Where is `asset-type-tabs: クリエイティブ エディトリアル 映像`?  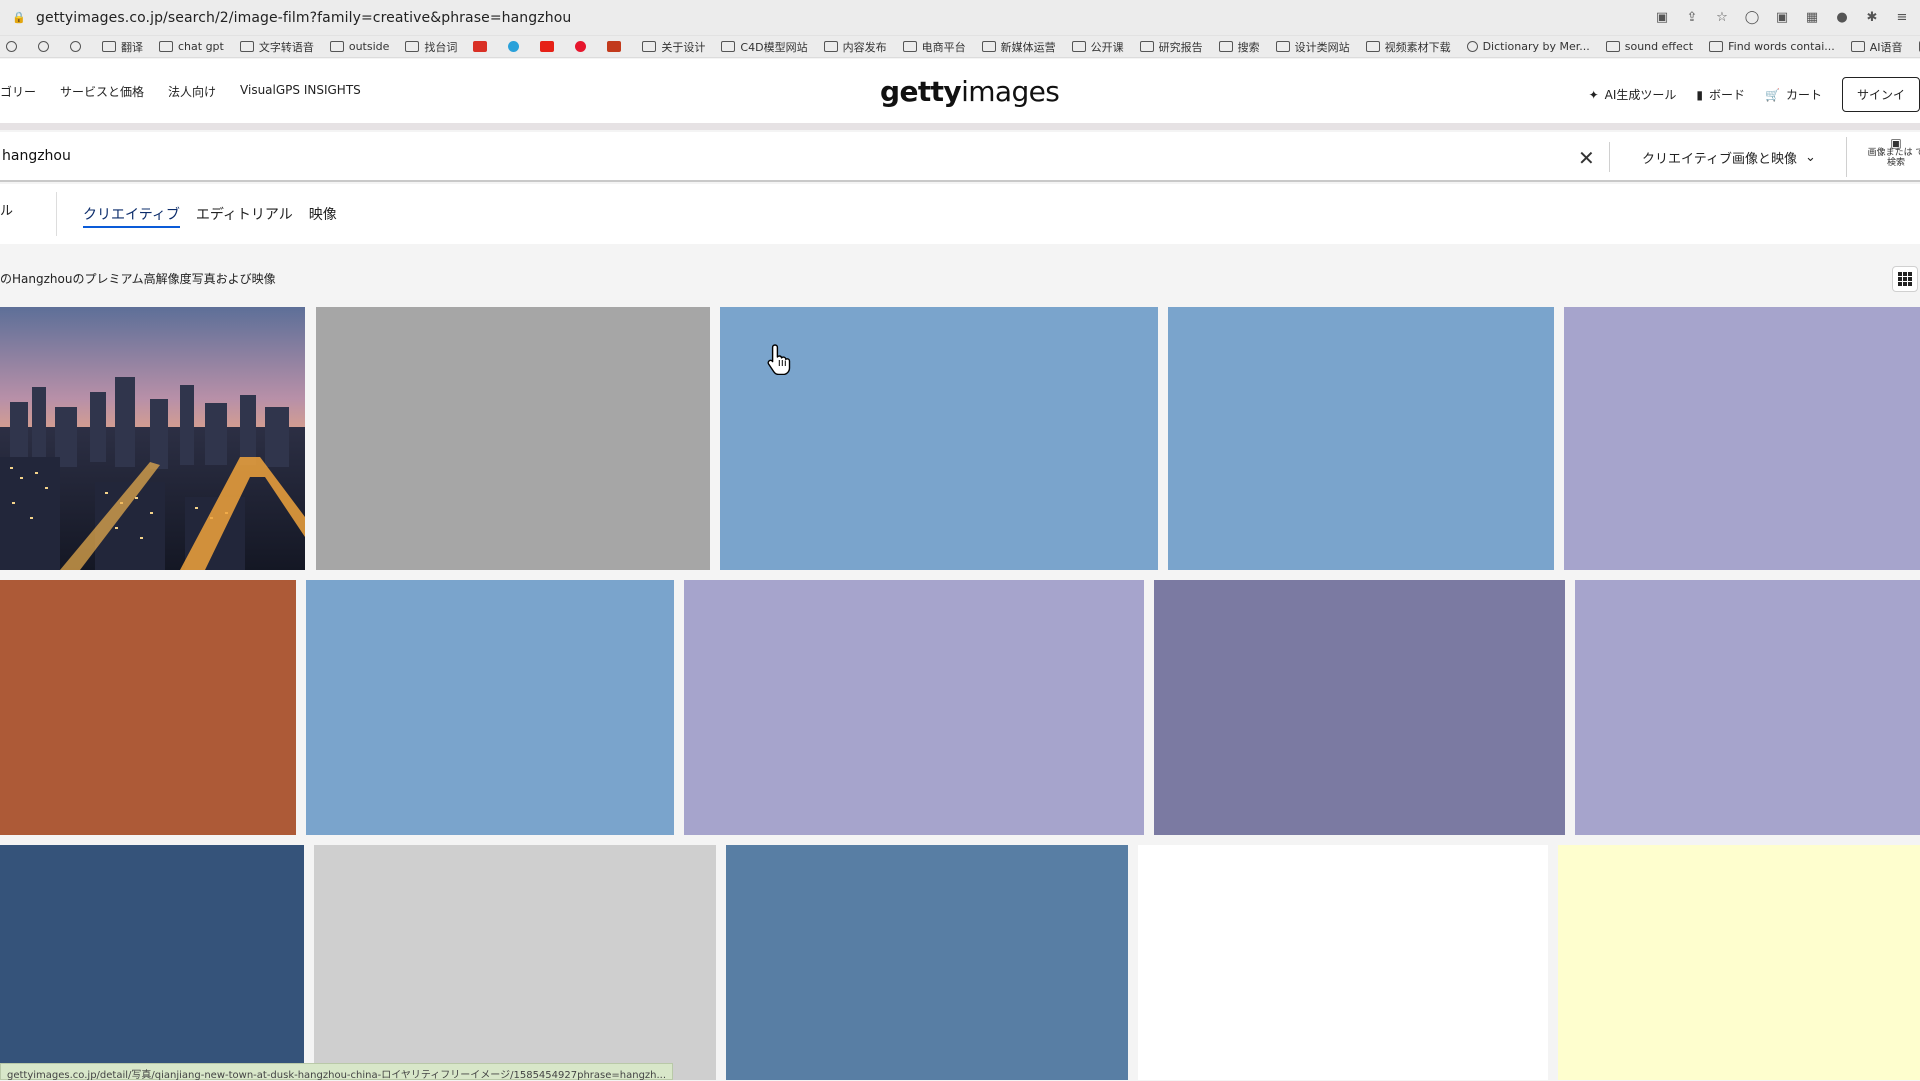 asset-type-tabs: クリエイティブ エディトリアル 映像 is located at coordinates (210, 216).